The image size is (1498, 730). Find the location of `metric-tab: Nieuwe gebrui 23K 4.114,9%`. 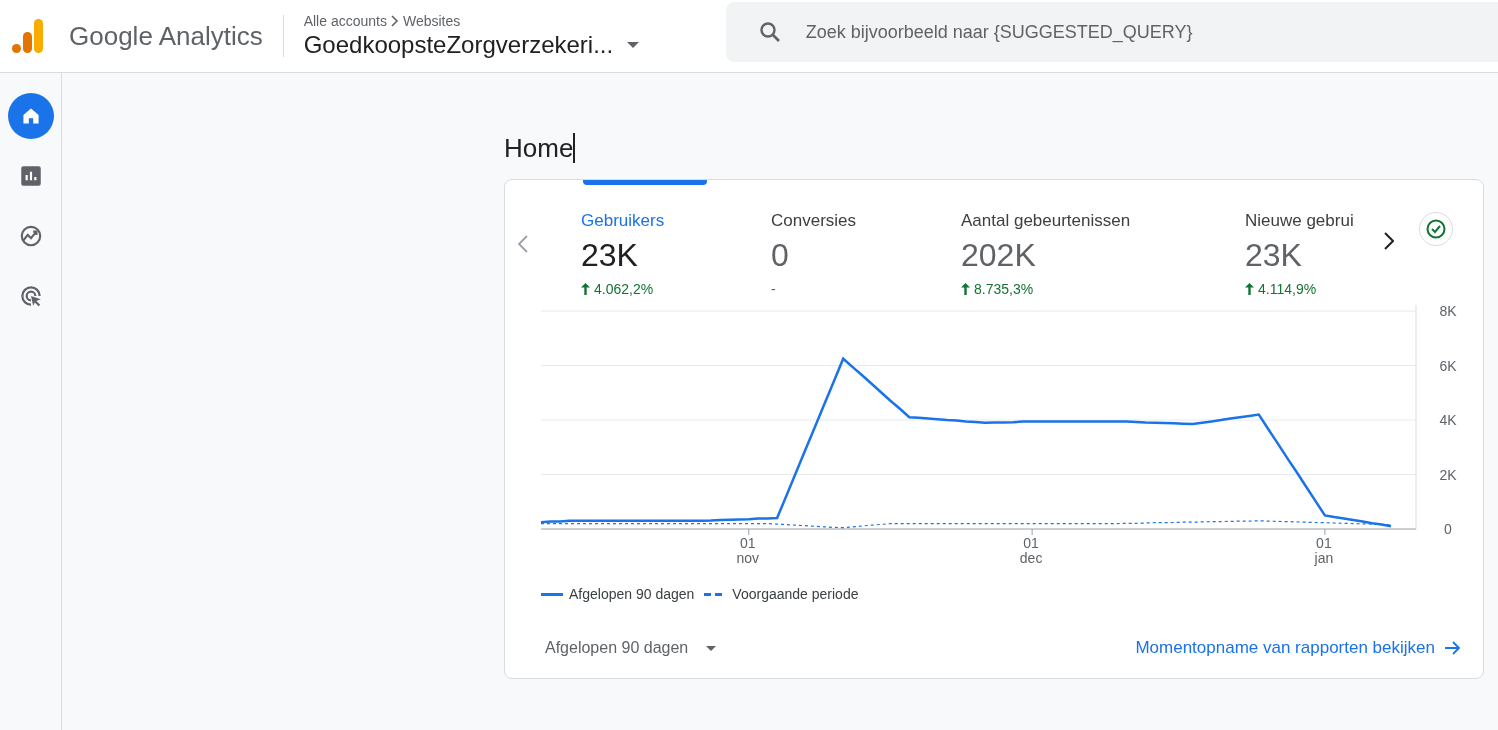

metric-tab: Nieuwe gebrui 23K 4.114,9% is located at coordinates (1308, 238).